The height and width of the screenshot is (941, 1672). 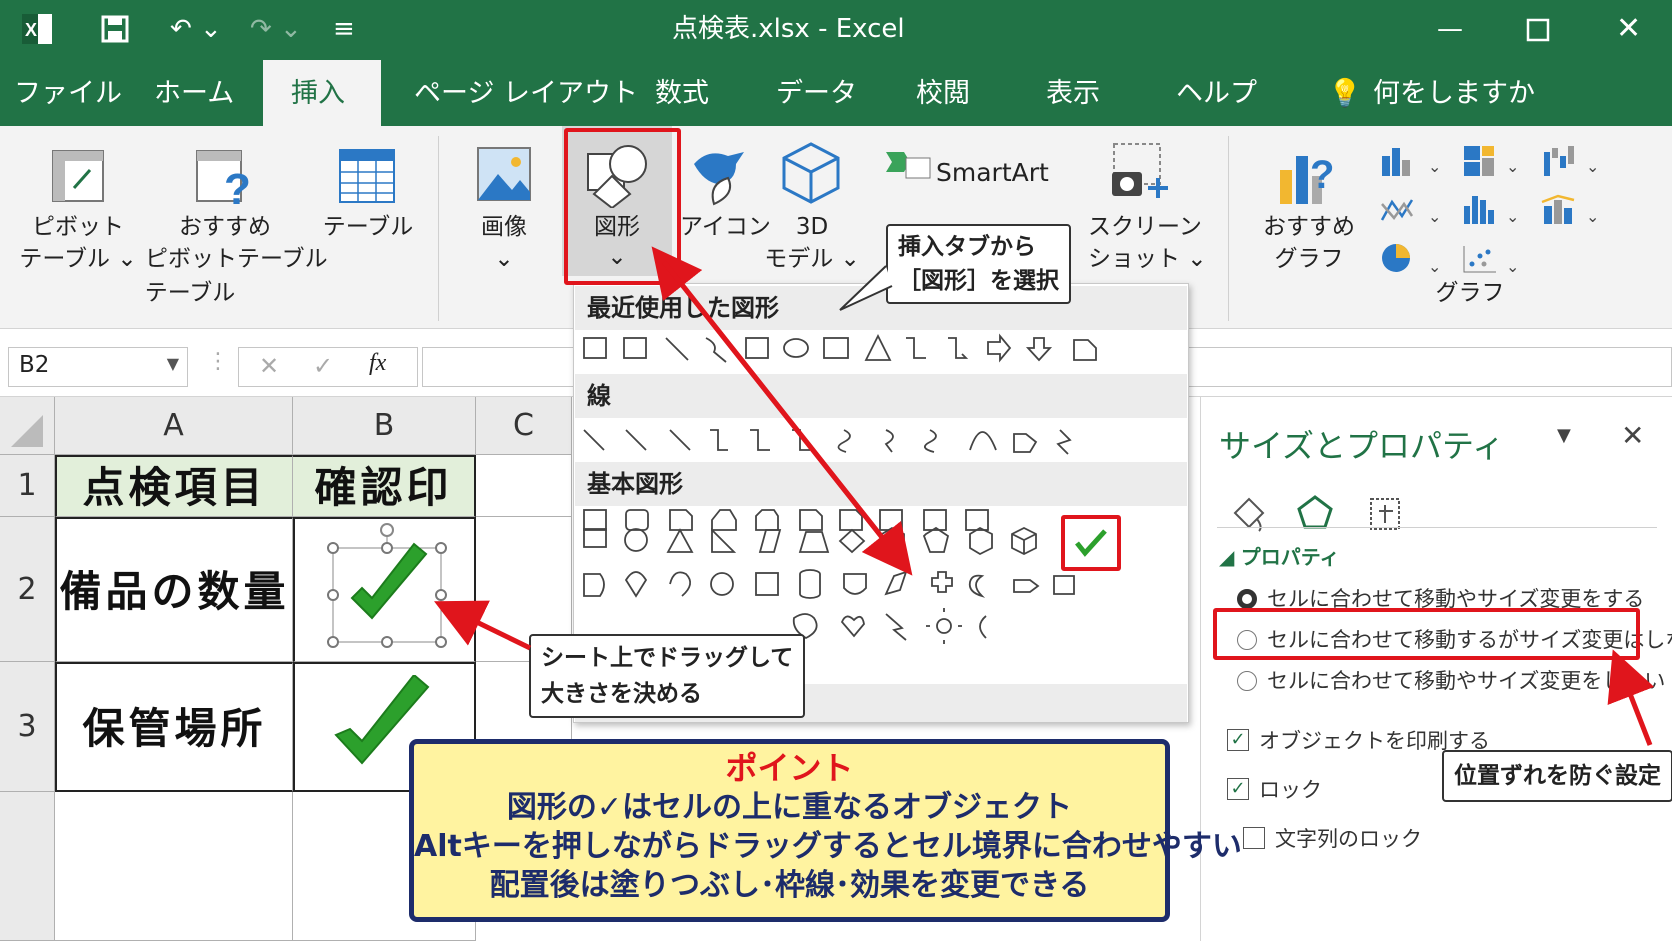 What do you see at coordinates (27, 589) in the screenshot?
I see `row-header-2: 2` at bounding box center [27, 589].